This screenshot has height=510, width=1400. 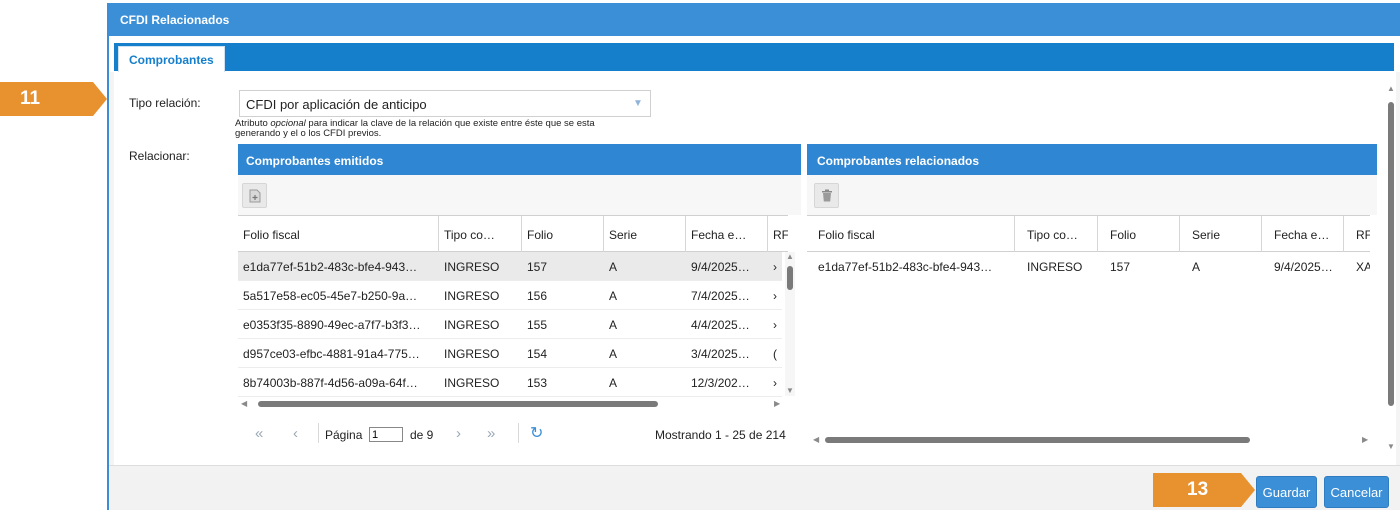 What do you see at coordinates (491, 433) in the screenshot?
I see `last-page-icon: »` at bounding box center [491, 433].